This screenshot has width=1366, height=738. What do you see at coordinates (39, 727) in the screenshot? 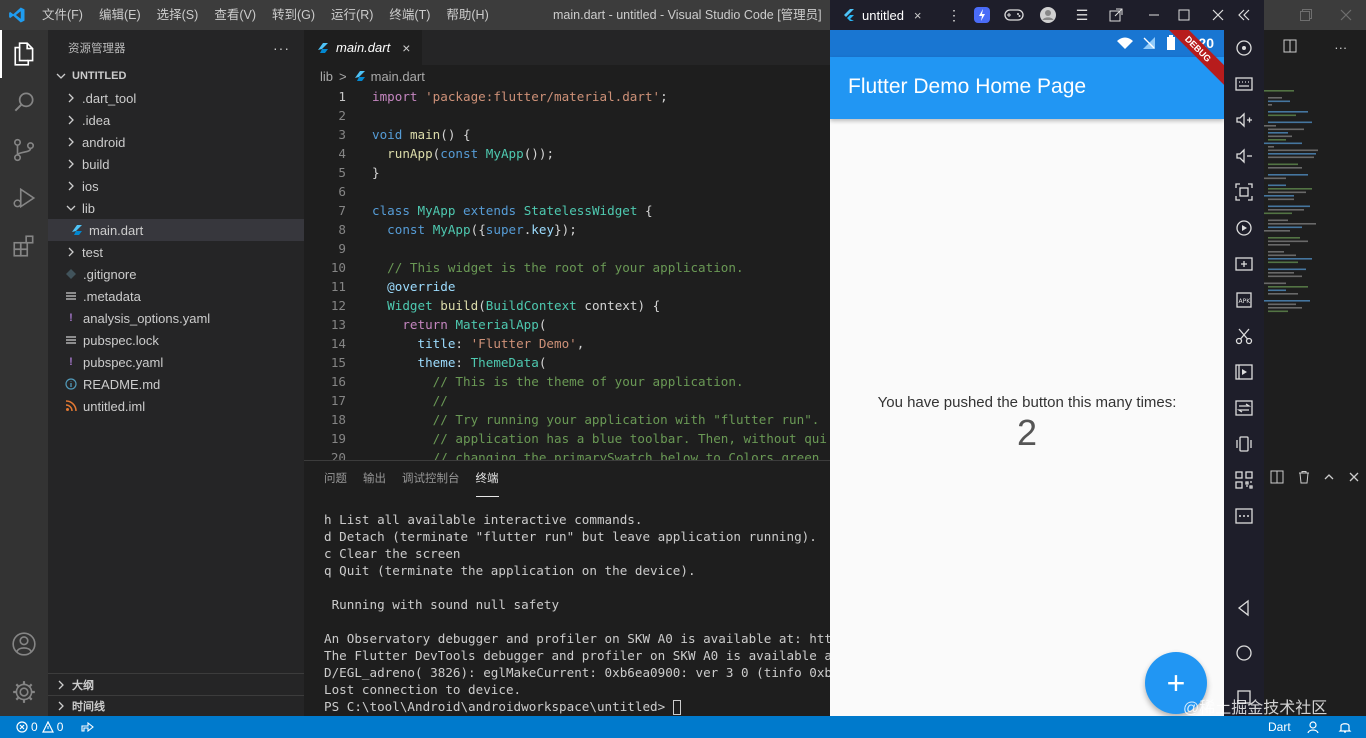
I see `problems-status: 0 0` at bounding box center [39, 727].